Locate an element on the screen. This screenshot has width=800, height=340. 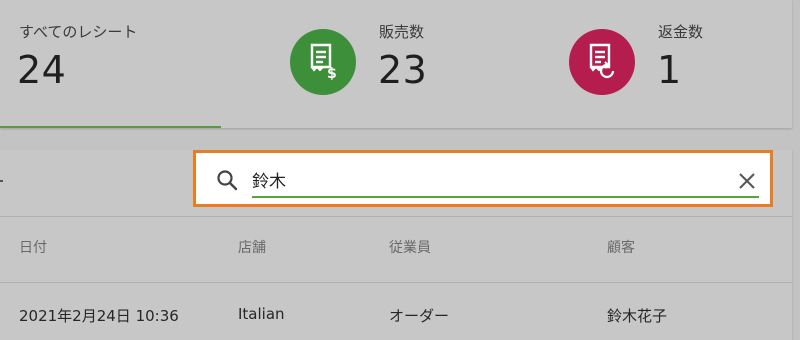
cell-store: Italian is located at coordinates (261, 314).